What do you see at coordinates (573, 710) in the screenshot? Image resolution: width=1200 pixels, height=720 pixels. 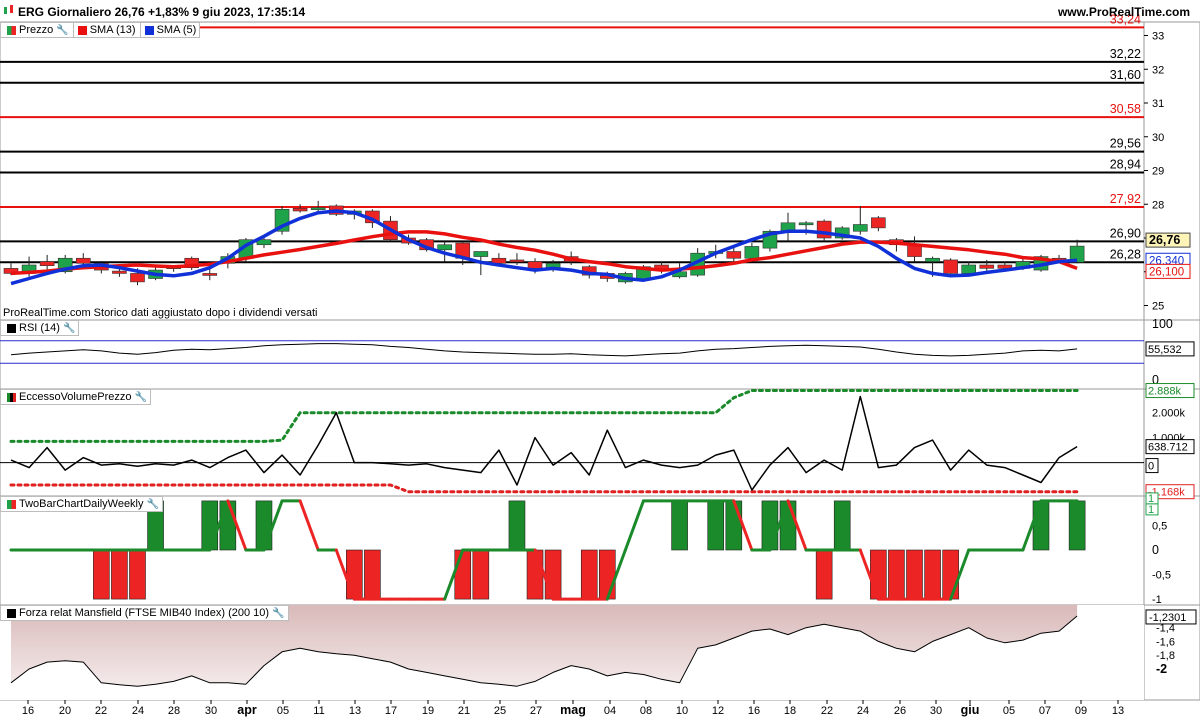 I see `x-tick-label: mag` at bounding box center [573, 710].